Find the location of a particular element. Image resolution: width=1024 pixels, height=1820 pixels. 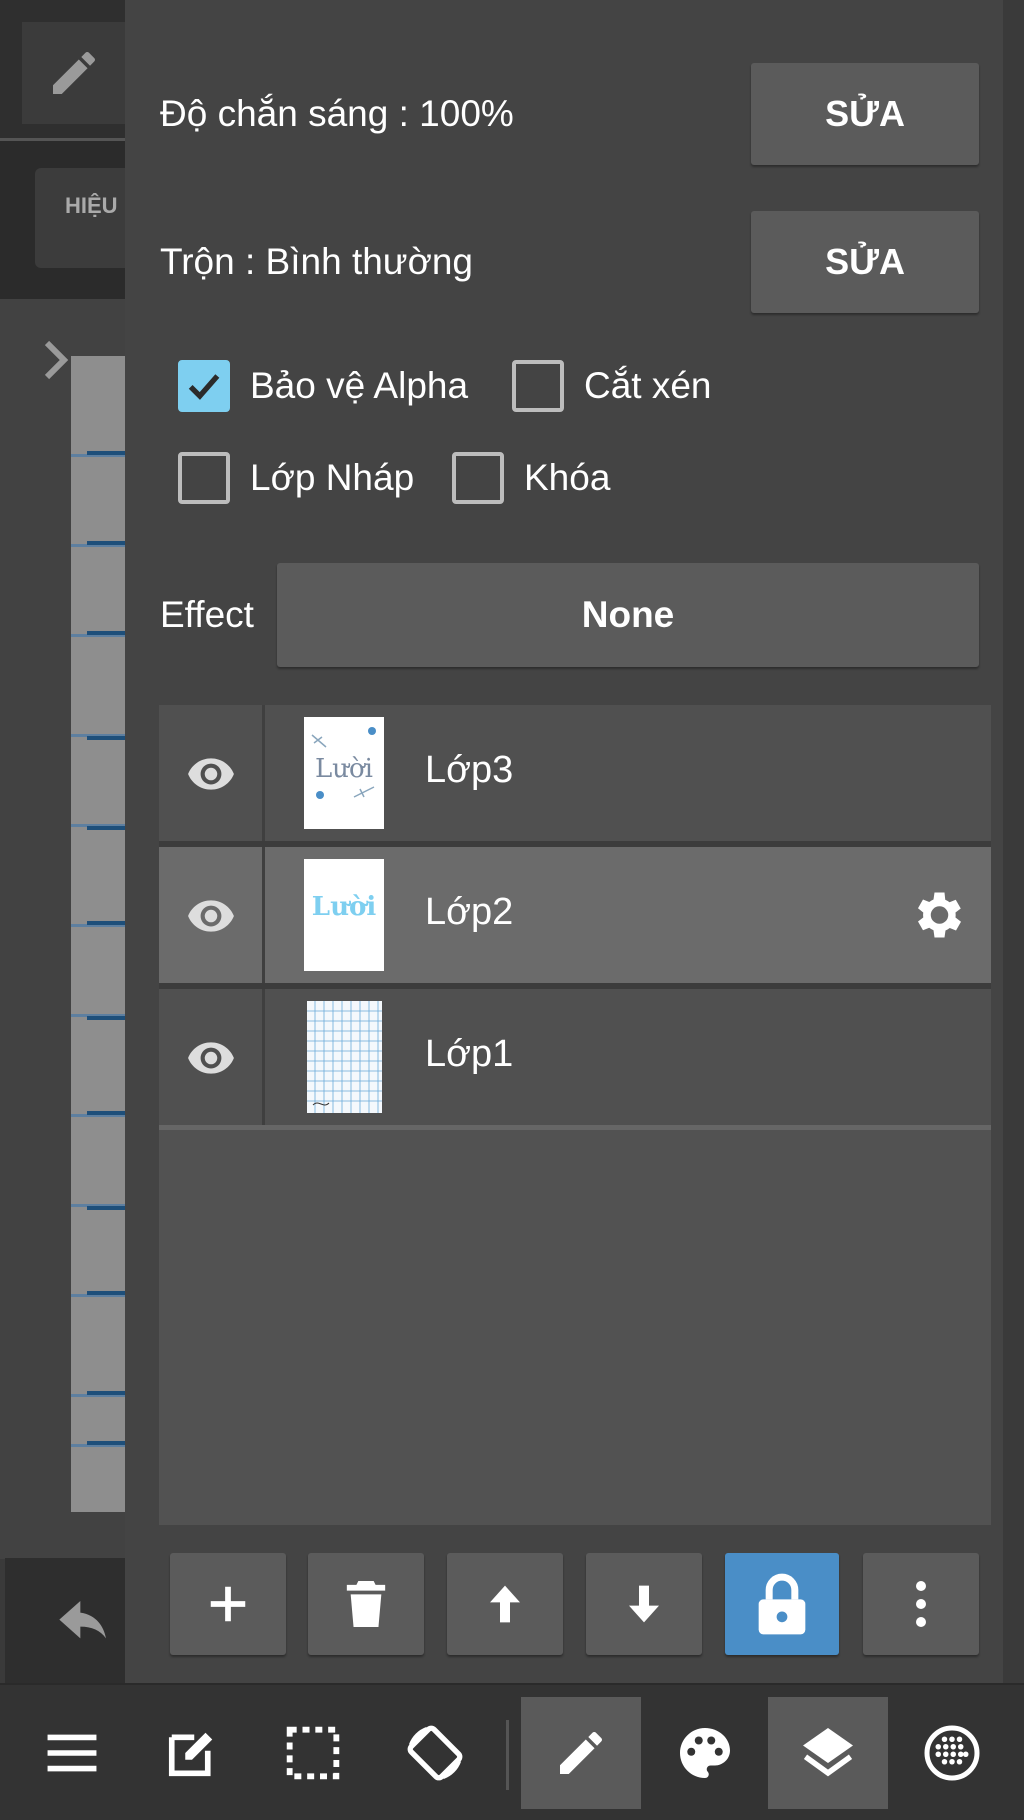

delete-layer-button is located at coordinates (366, 1604).